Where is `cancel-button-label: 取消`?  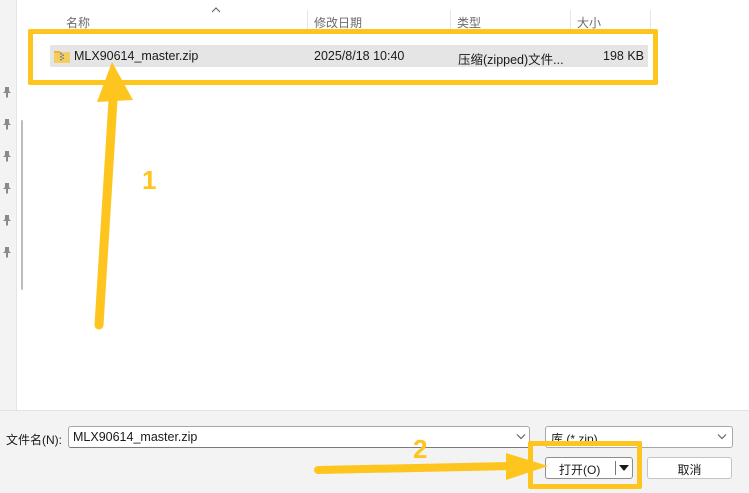 cancel-button-label: 取消 is located at coordinates (689, 470).